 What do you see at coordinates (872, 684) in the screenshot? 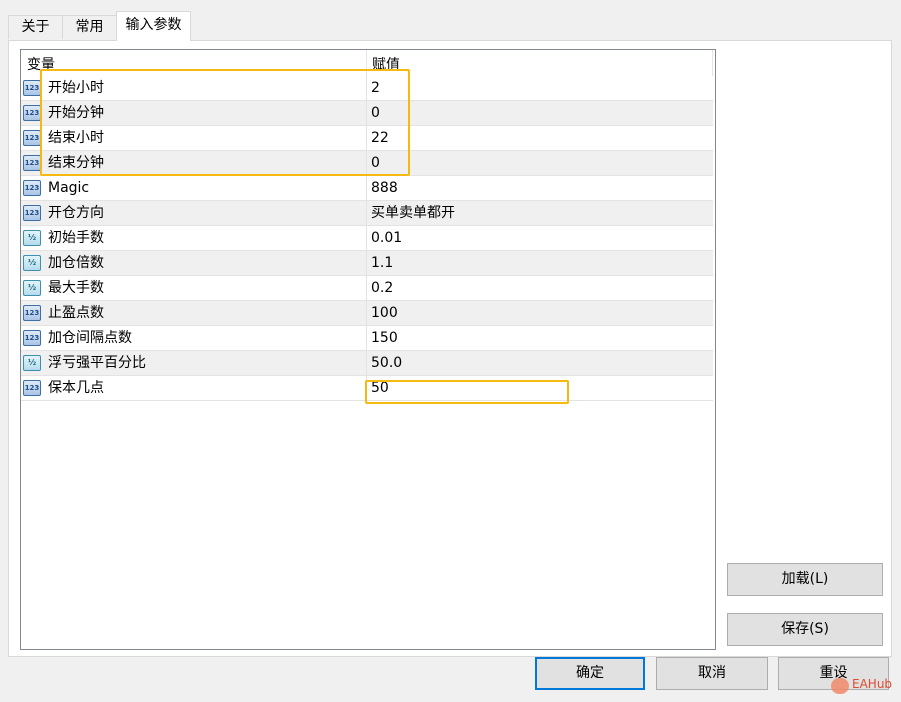
I see `watermark-text: EAHub` at bounding box center [872, 684].